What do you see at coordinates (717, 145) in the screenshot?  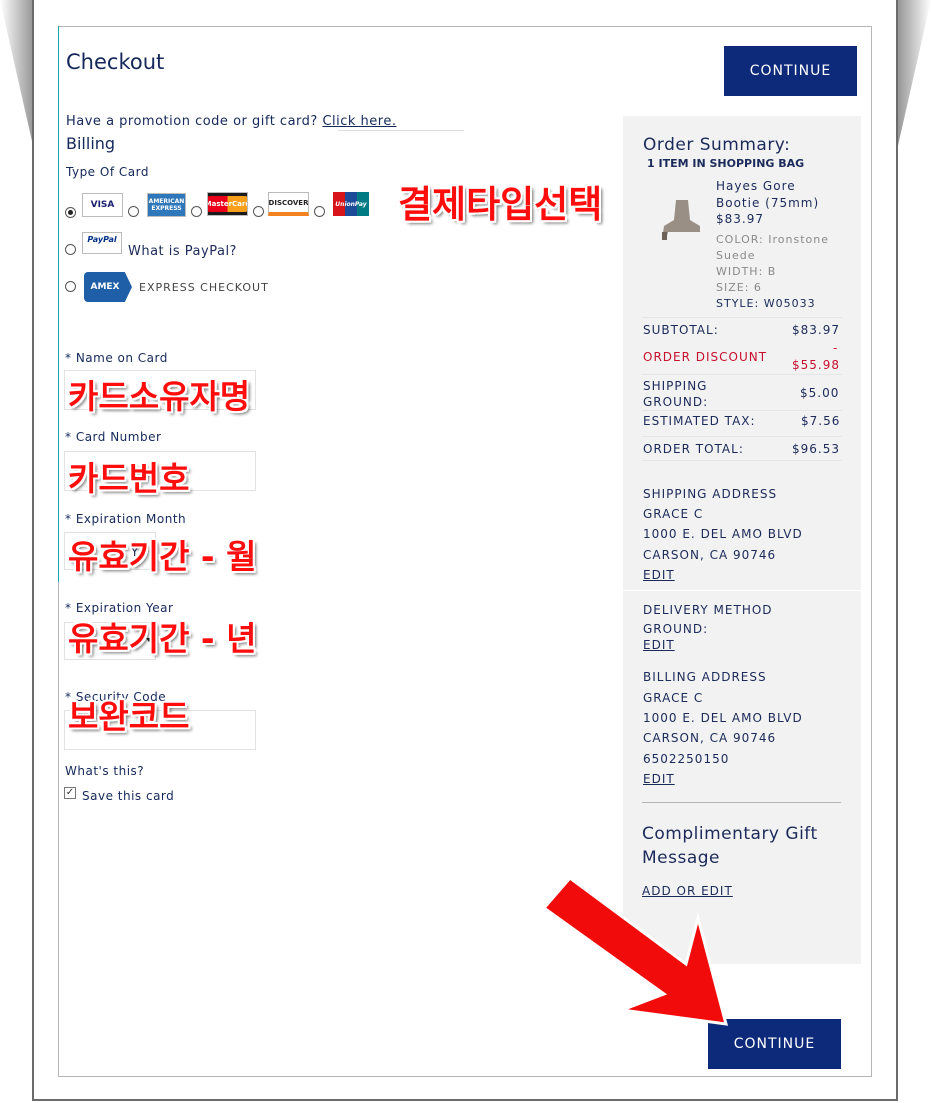 I see `order-summary-title: Order Summary:` at bounding box center [717, 145].